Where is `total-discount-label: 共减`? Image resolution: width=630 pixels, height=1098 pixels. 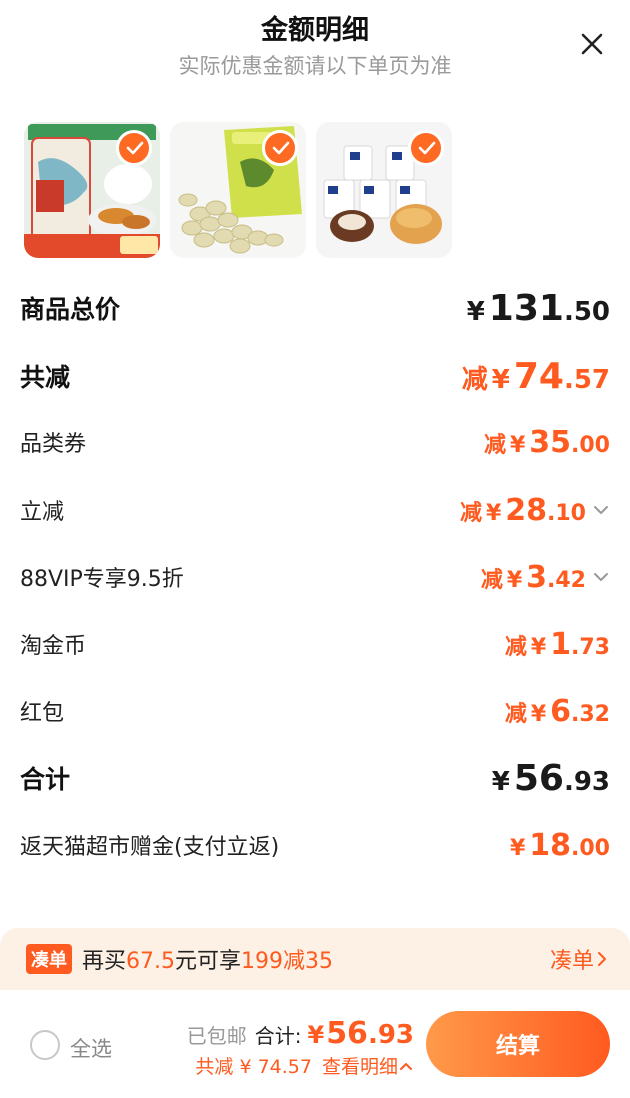 total-discount-label: 共减 is located at coordinates (45, 377).